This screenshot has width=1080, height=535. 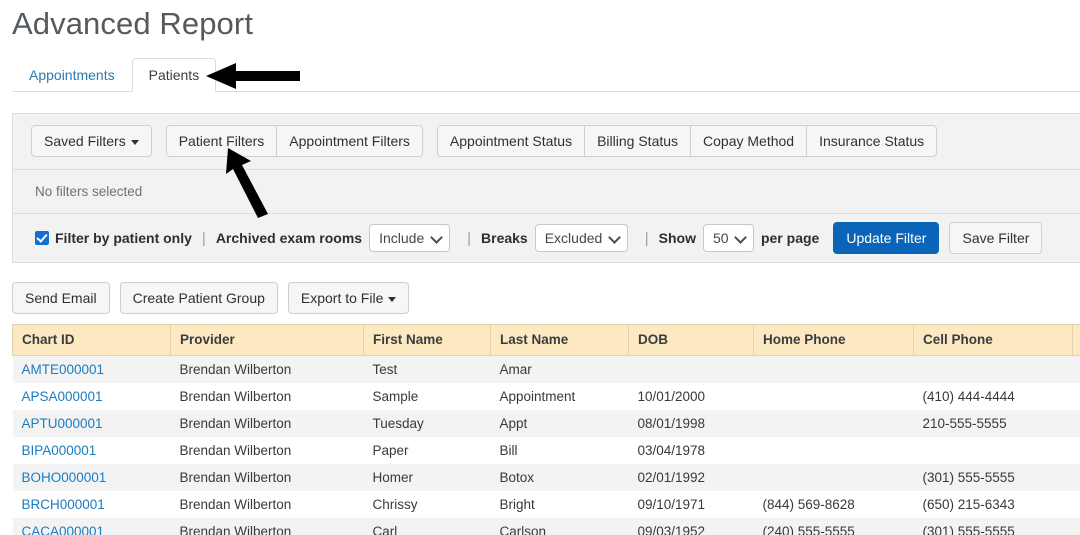 I want to click on cell-first-name: Carl, so click(x=385, y=529).